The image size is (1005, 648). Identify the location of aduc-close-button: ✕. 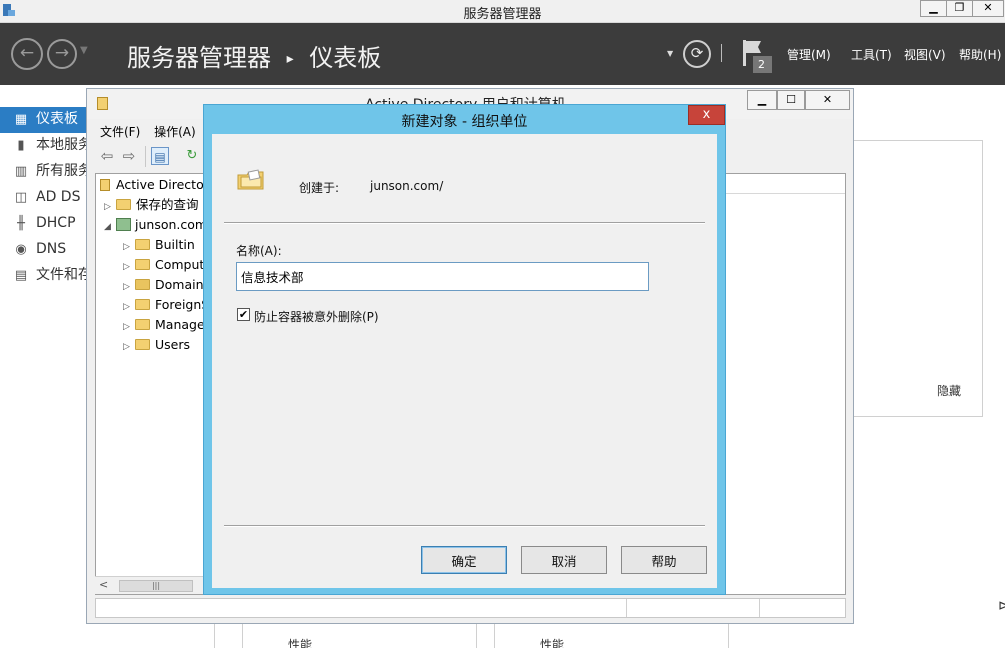
(827, 100).